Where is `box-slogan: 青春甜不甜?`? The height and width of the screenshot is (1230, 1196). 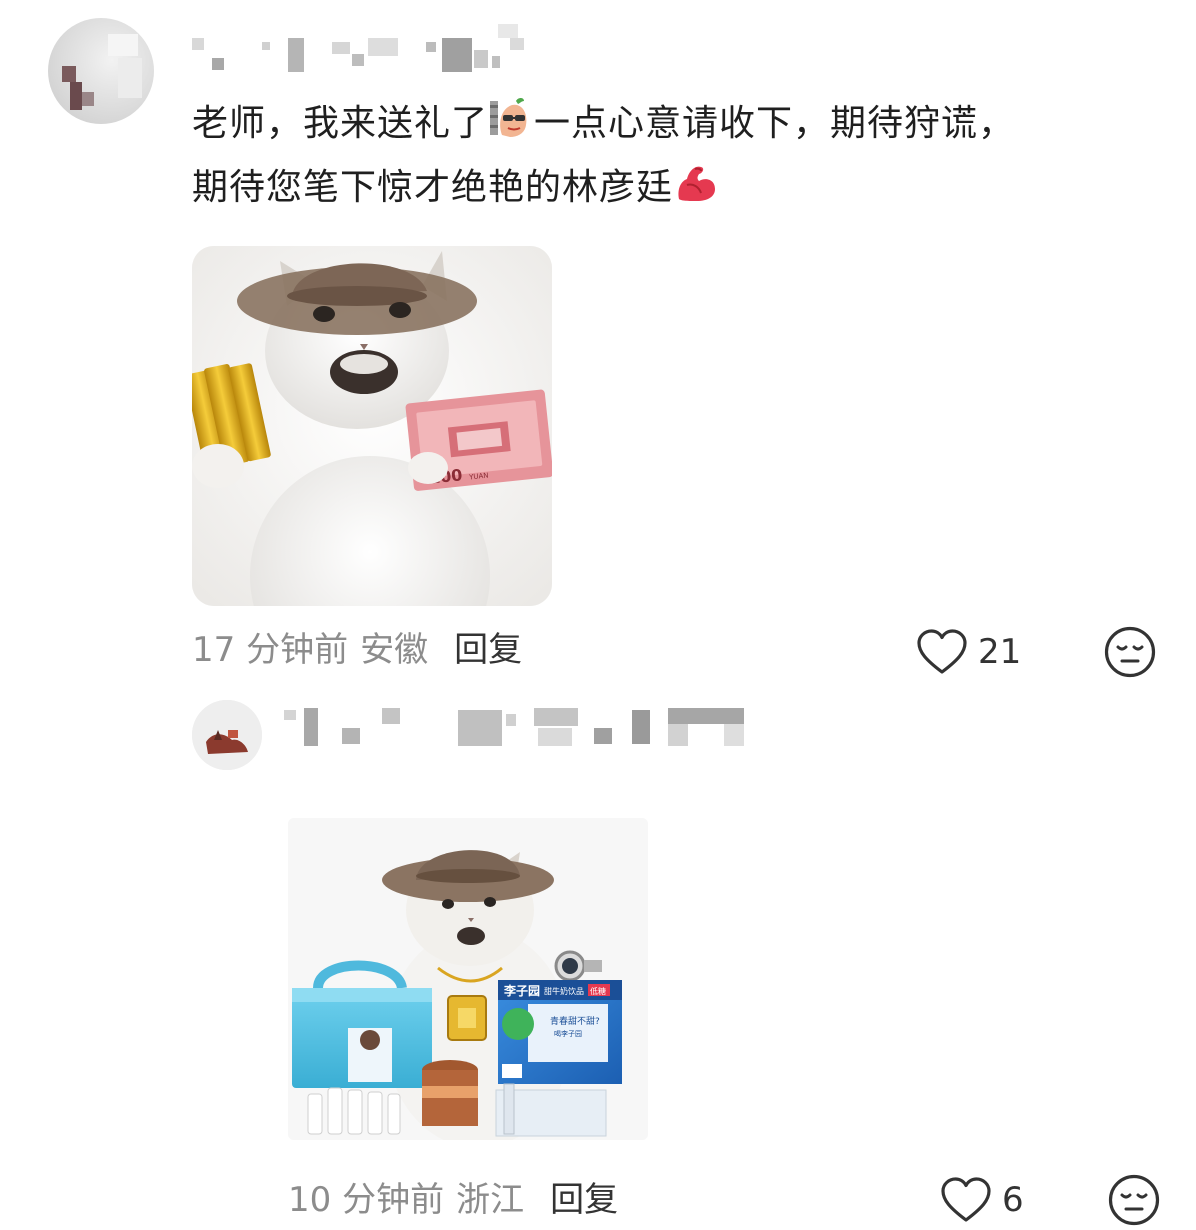 box-slogan: 青春甜不甜? is located at coordinates (575, 1021).